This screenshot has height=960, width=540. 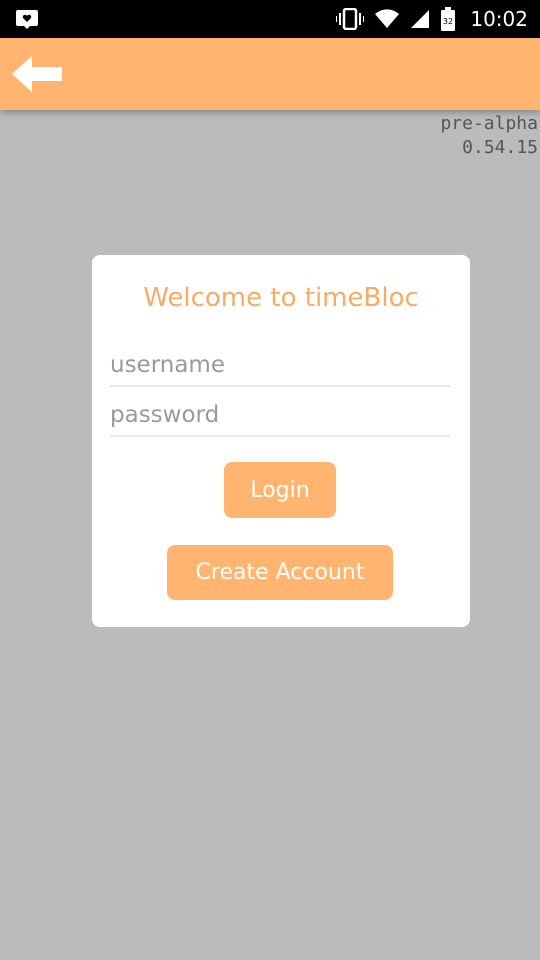 I want to click on status-bar: 32 10:02, so click(x=270, y=19).